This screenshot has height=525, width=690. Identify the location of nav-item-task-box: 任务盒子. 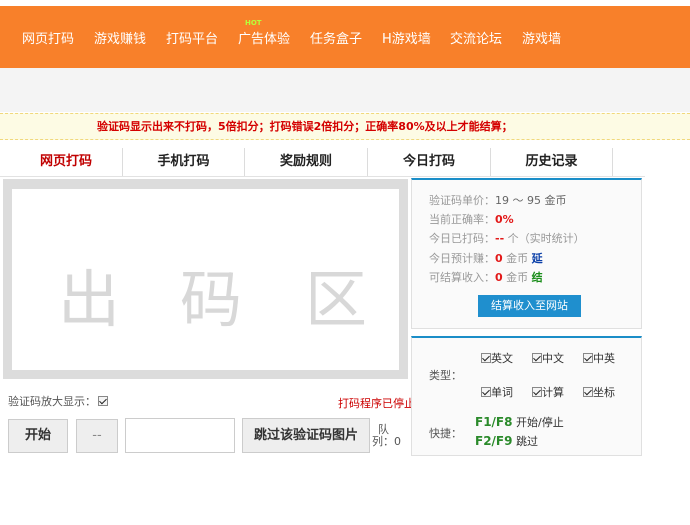
(336, 37).